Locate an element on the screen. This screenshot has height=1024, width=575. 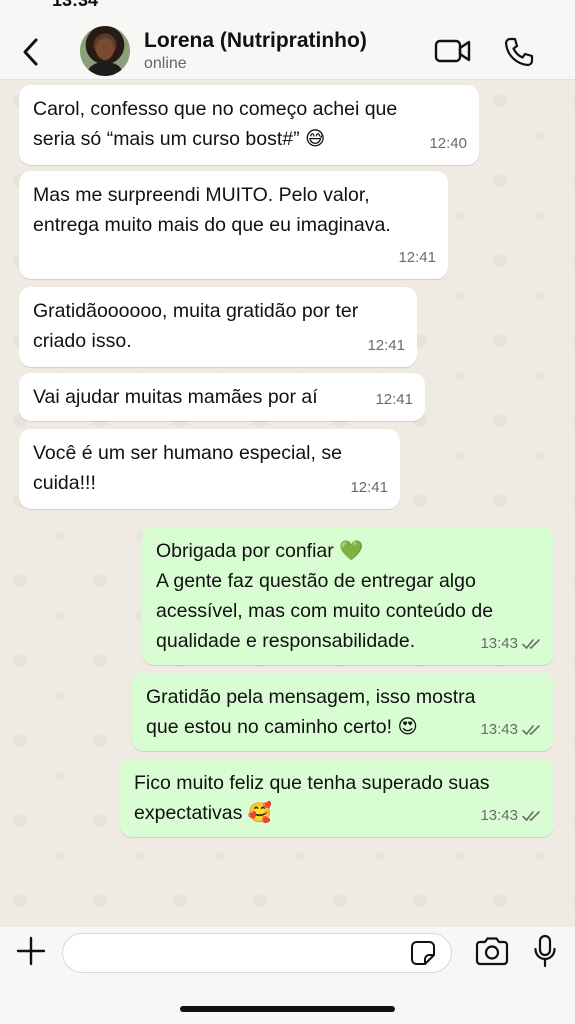
home-indicator is located at coordinates (287, 1009).